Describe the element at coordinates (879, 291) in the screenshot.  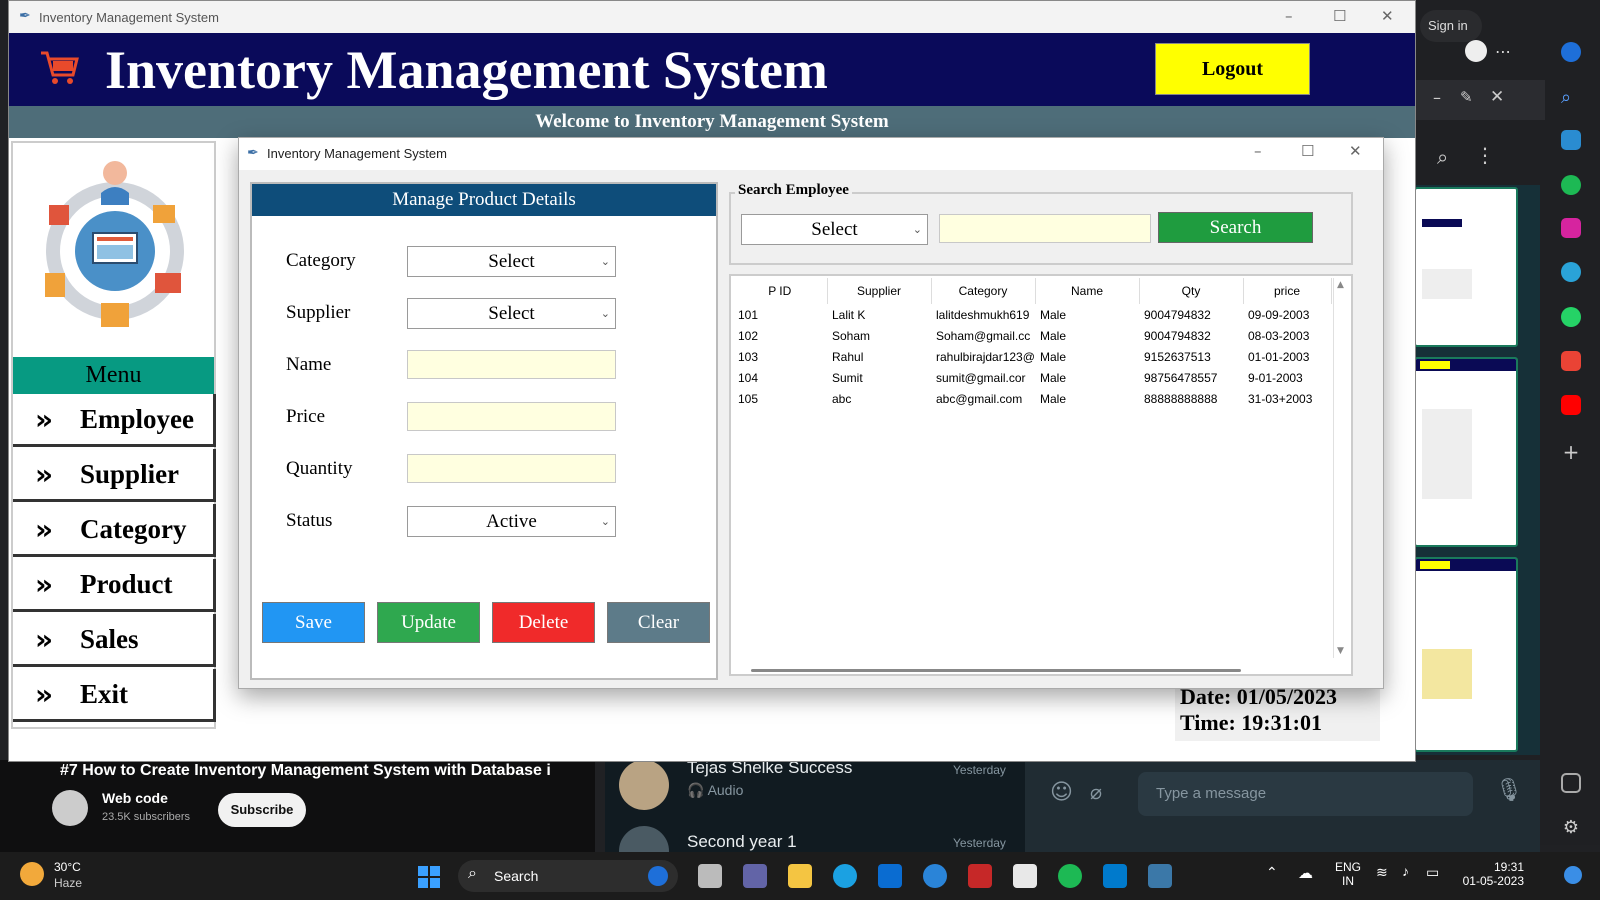
I see `column-header: Supplier` at that location.